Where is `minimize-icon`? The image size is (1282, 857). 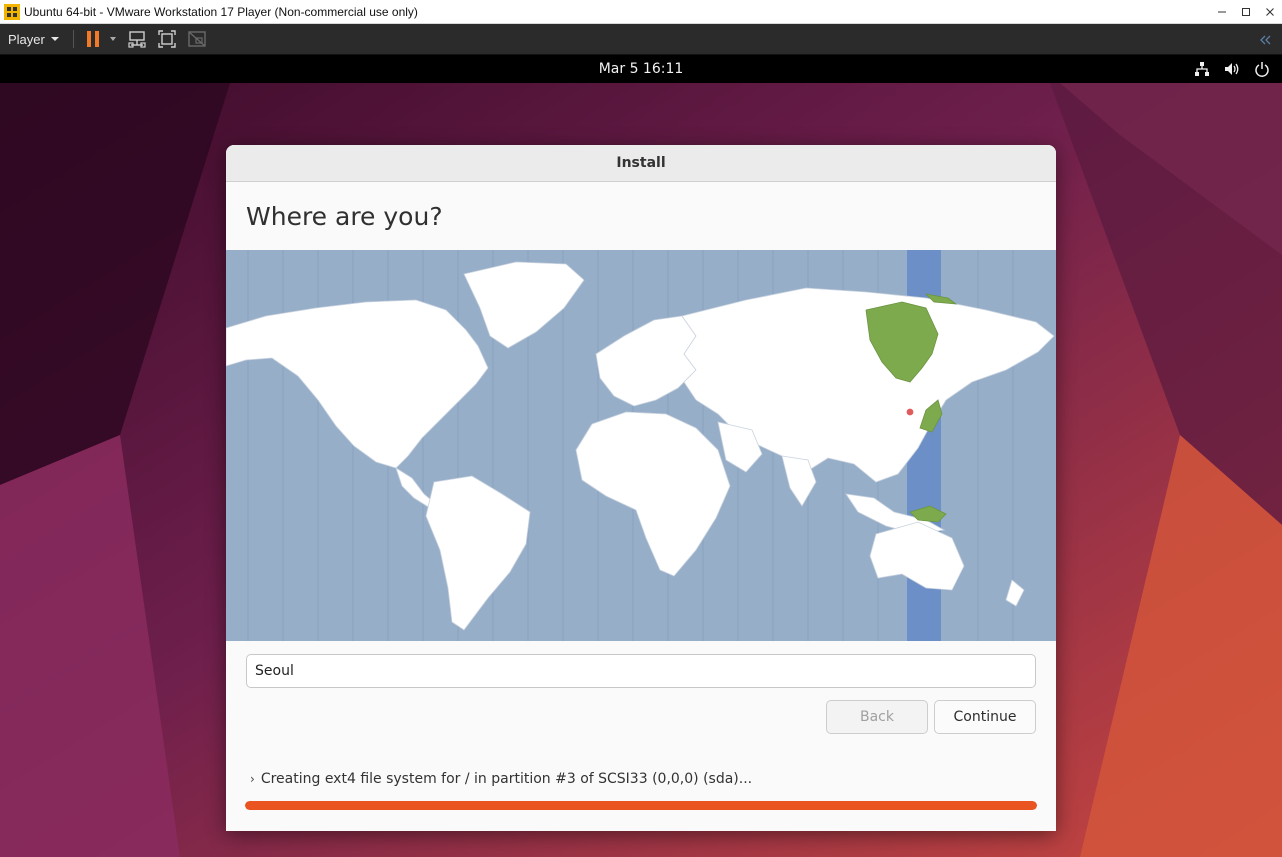
minimize-icon is located at coordinates (1222, 12).